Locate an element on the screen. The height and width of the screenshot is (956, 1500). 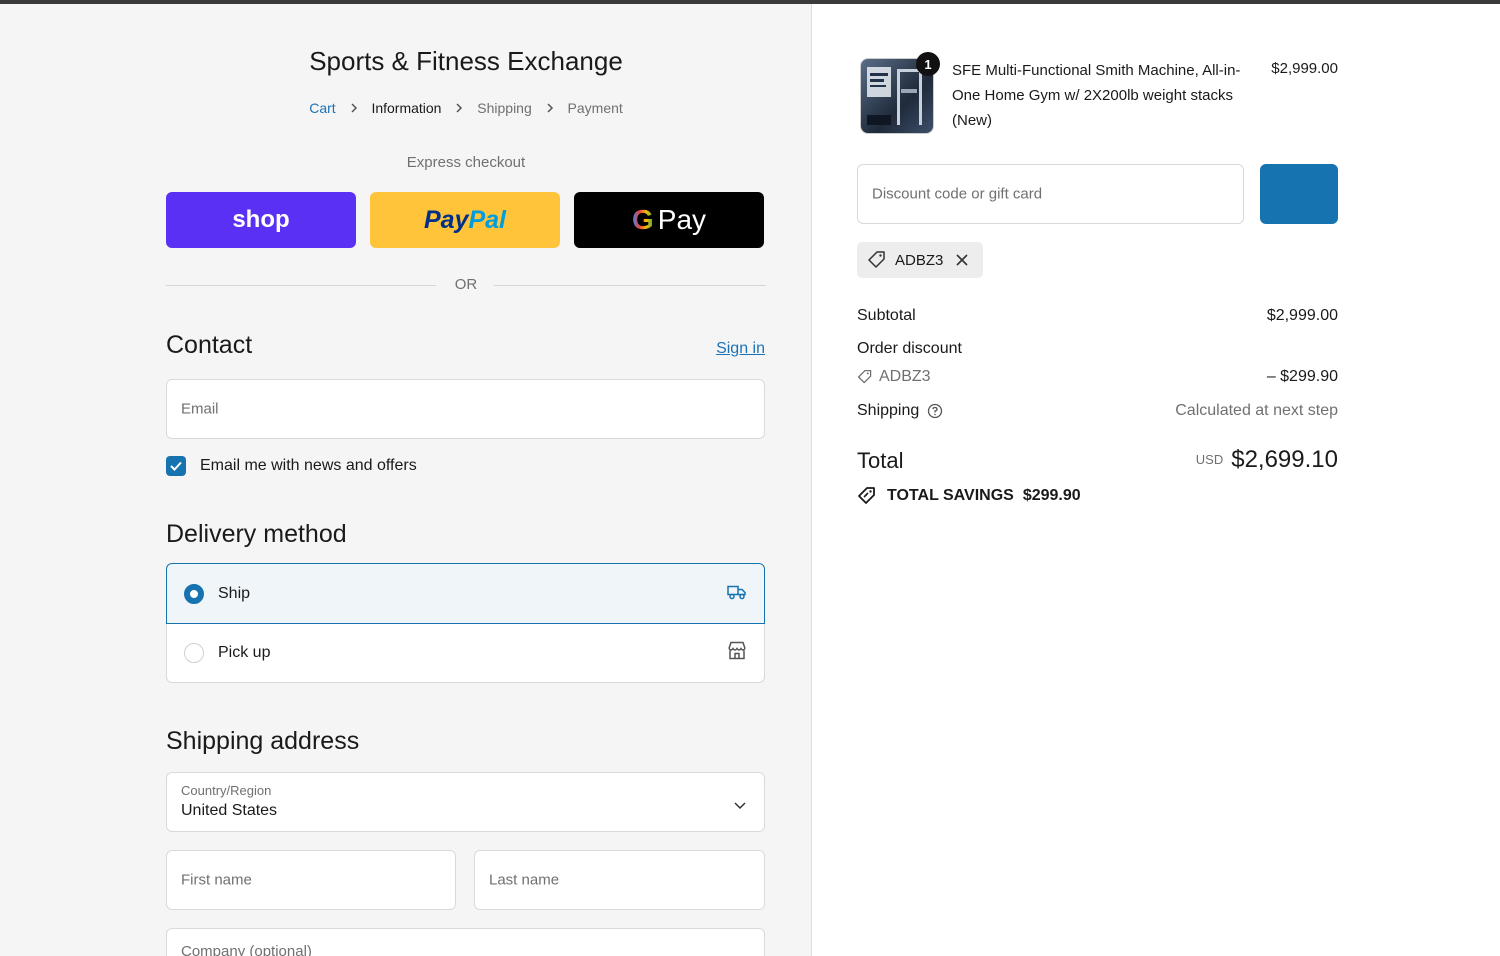
first-name-input: First name is located at coordinates (311, 880).